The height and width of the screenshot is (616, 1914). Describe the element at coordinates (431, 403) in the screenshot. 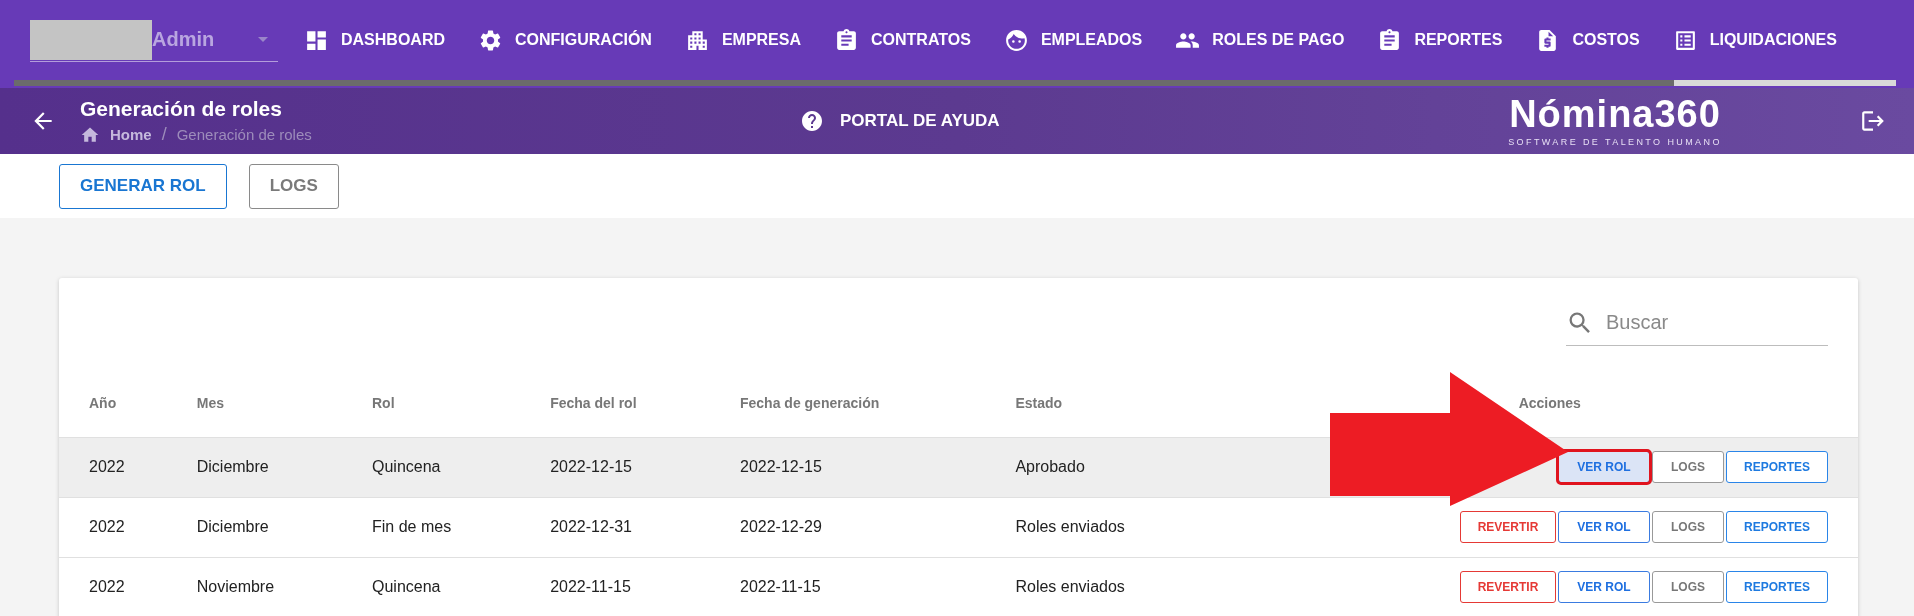

I see `column-header: Rol` at that location.